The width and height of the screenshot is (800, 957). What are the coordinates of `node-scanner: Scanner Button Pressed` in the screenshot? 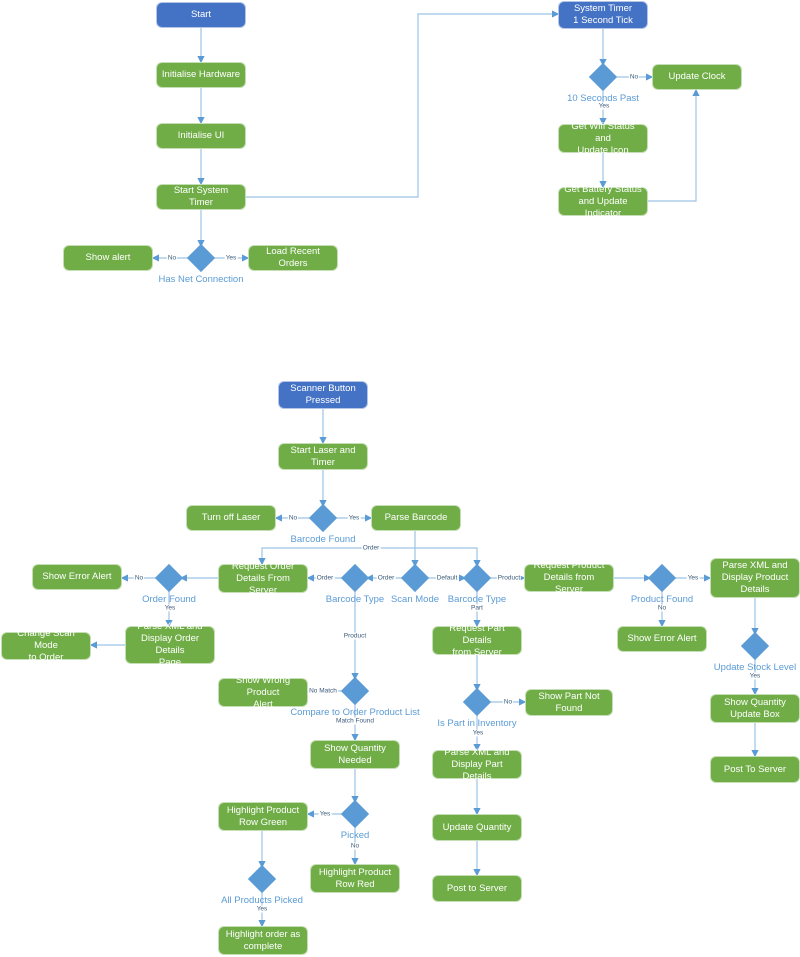 It's located at (323, 395).